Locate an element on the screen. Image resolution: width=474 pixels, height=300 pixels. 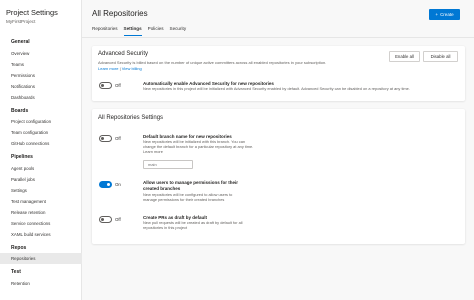
tab-bar: Repositories Settings Policies Security is located at coordinates (139, 31).